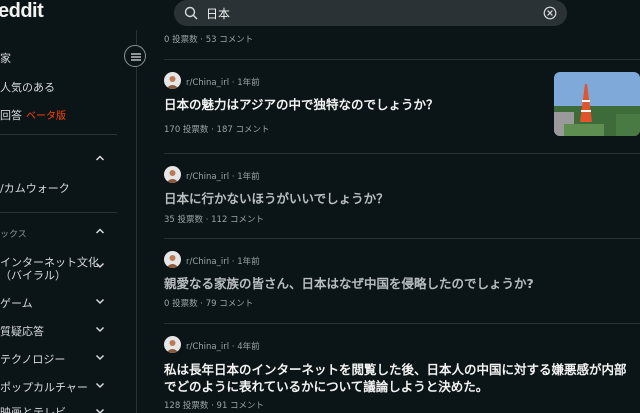 The width and height of the screenshot is (640, 413). What do you see at coordinates (13, 235) in the screenshot?
I see `section-label-topics: ックス` at bounding box center [13, 235].